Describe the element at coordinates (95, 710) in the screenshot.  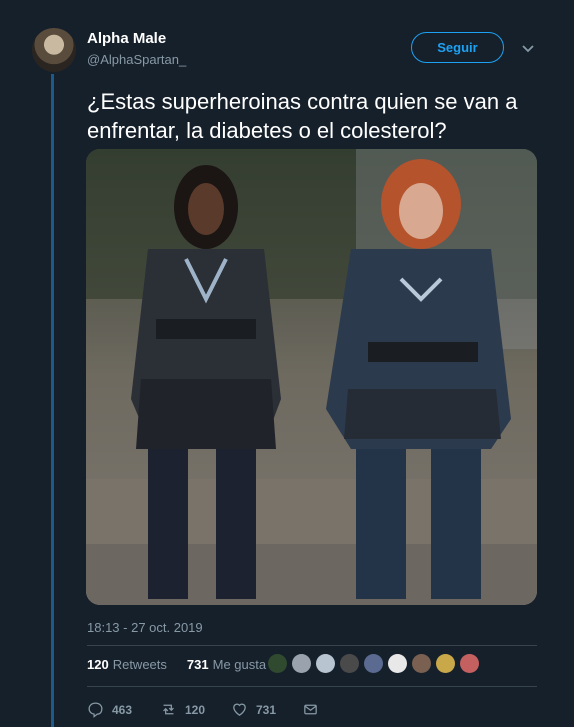
I see `reply-icon` at that location.